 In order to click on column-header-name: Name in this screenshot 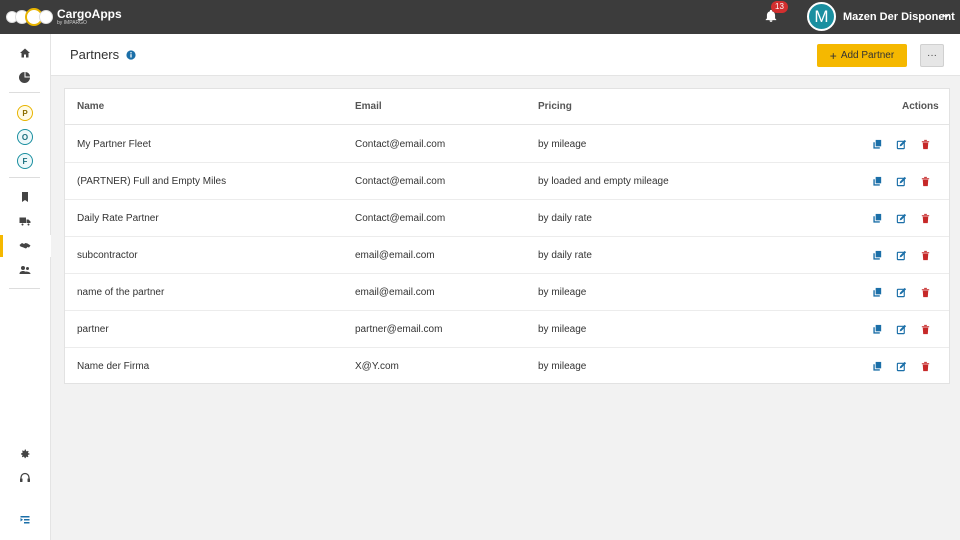, I will do `click(90, 106)`.